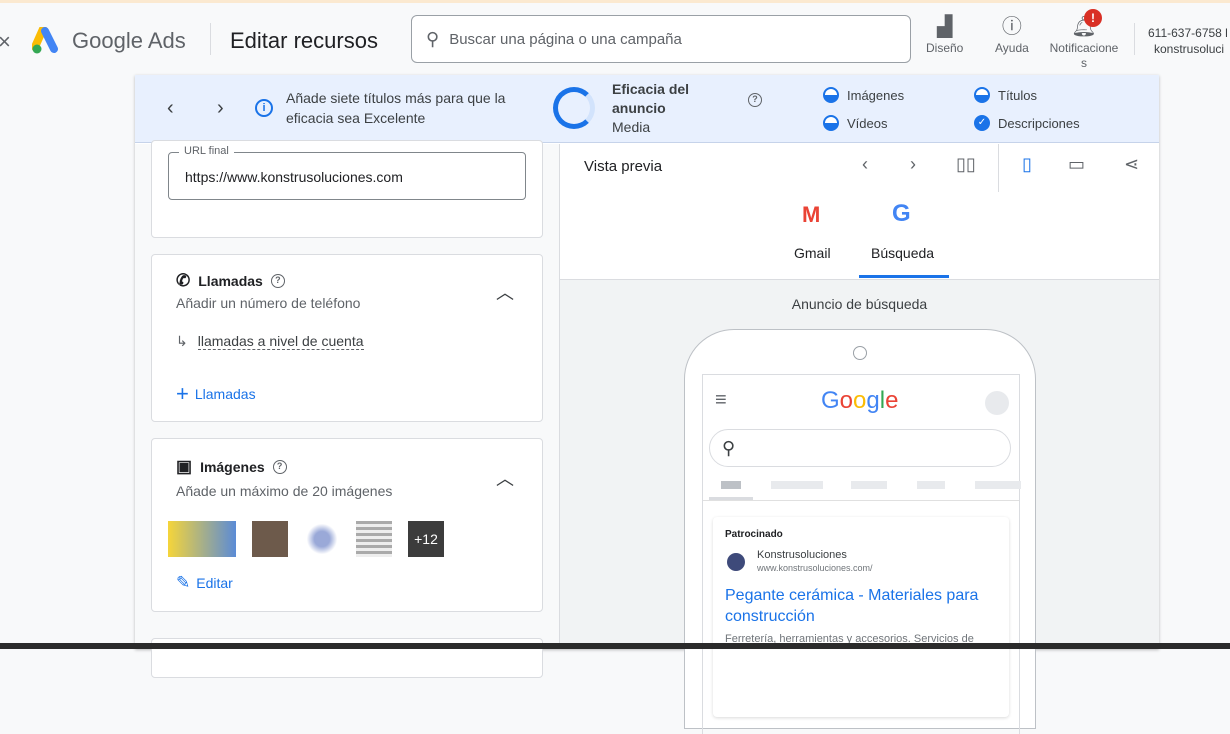 The image size is (1230, 734). I want to click on google-logo: Google, so click(860, 400).